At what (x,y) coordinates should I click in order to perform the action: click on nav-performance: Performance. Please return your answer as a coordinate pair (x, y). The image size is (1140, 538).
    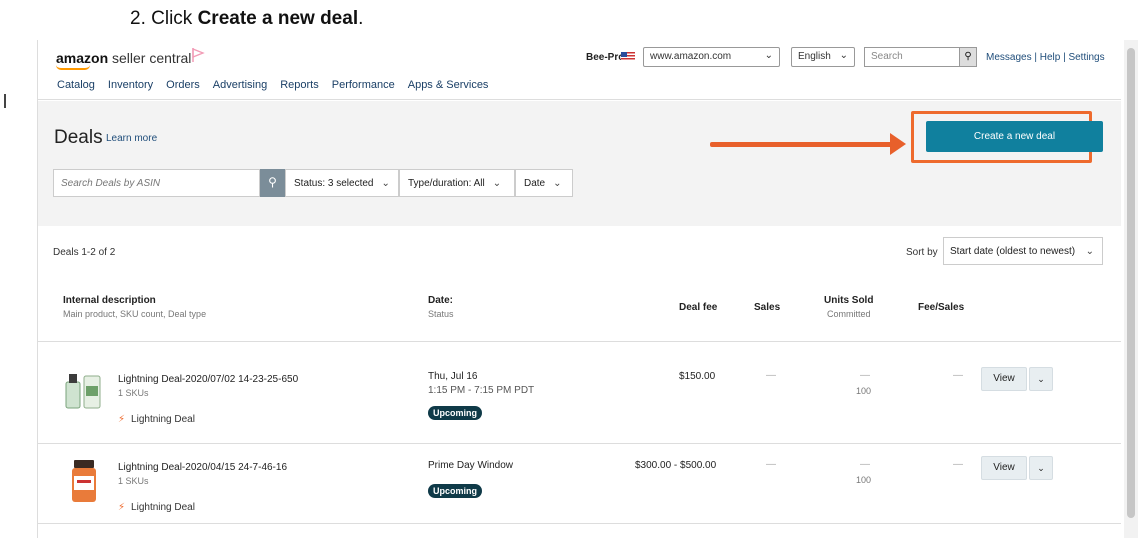
    Looking at the image, I should click on (363, 85).